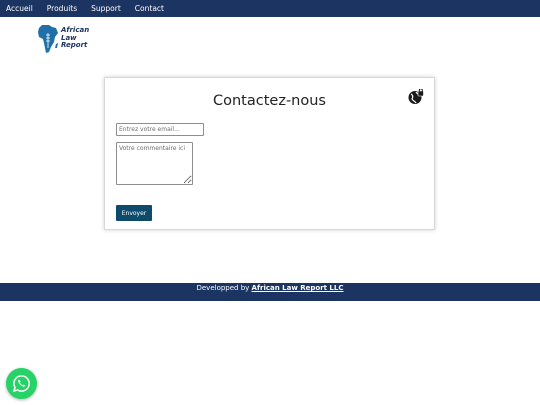 Image resolution: width=540 pixels, height=405 pixels. I want to click on nav-item-accueil: Accueil, so click(19, 8).